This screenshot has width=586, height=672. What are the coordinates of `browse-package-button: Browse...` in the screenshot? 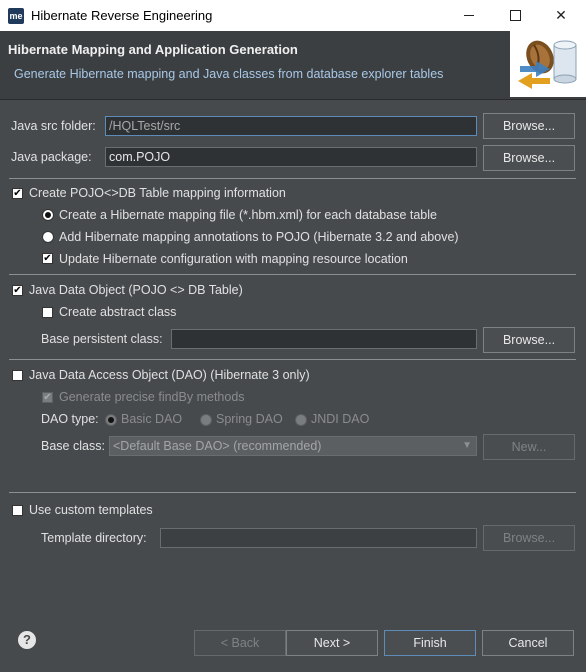 It's located at (529, 158).